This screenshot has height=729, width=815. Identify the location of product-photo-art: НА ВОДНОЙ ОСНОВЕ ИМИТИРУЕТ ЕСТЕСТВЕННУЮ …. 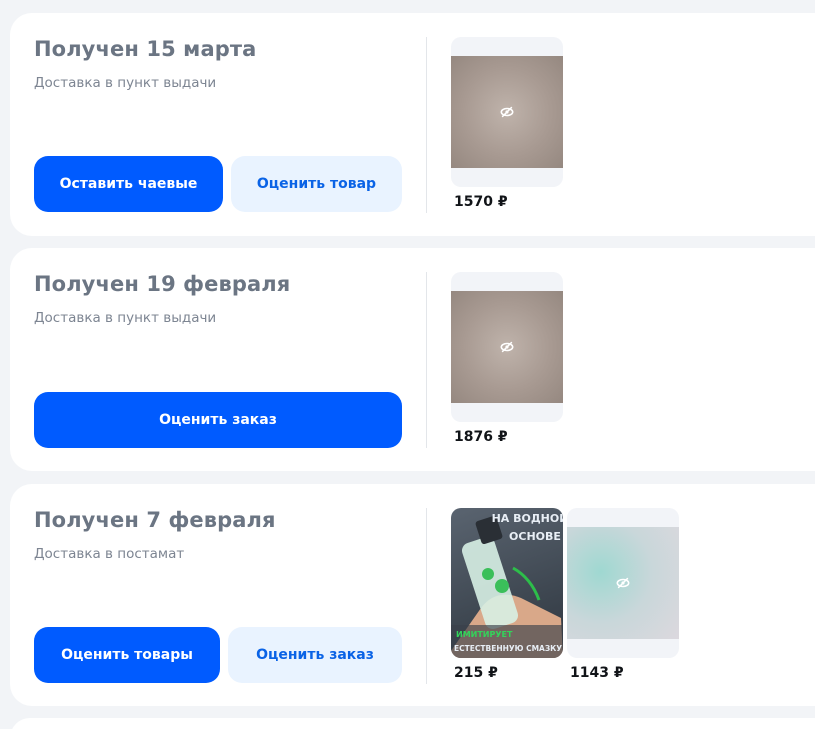
(507, 585).